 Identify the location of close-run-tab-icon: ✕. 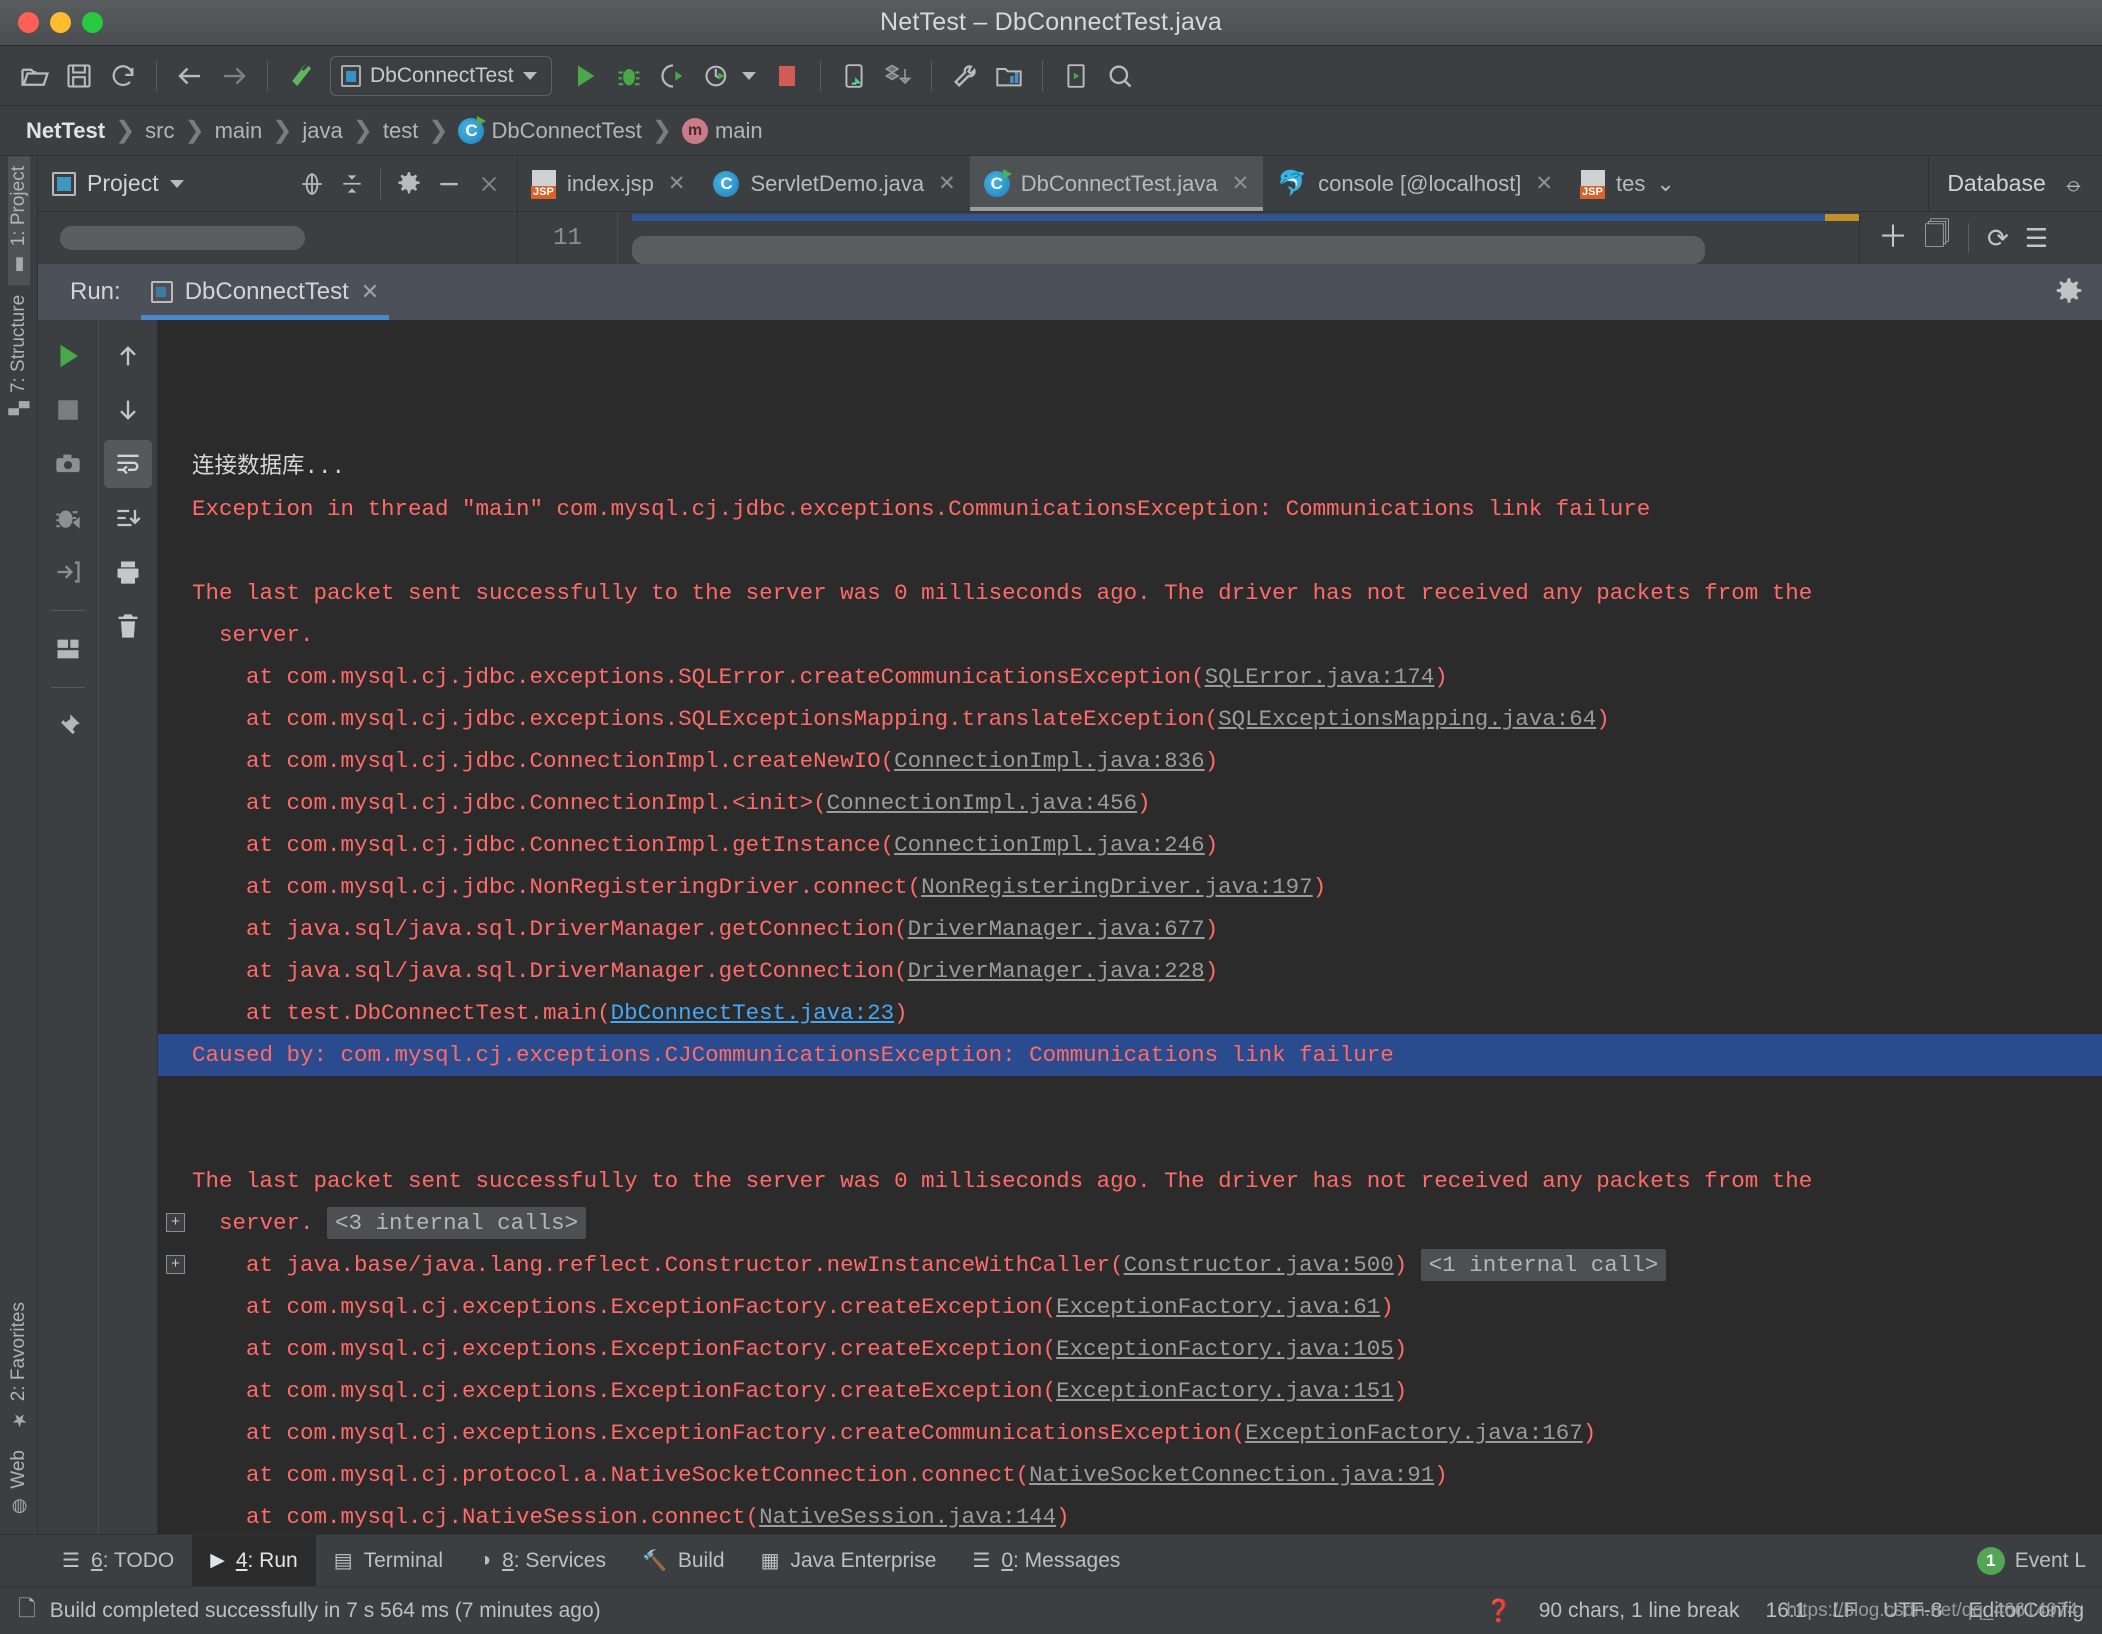
(370, 292).